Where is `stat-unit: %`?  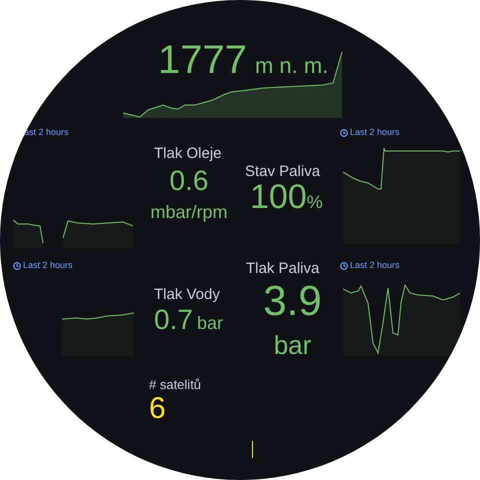
stat-unit: % is located at coordinates (314, 202).